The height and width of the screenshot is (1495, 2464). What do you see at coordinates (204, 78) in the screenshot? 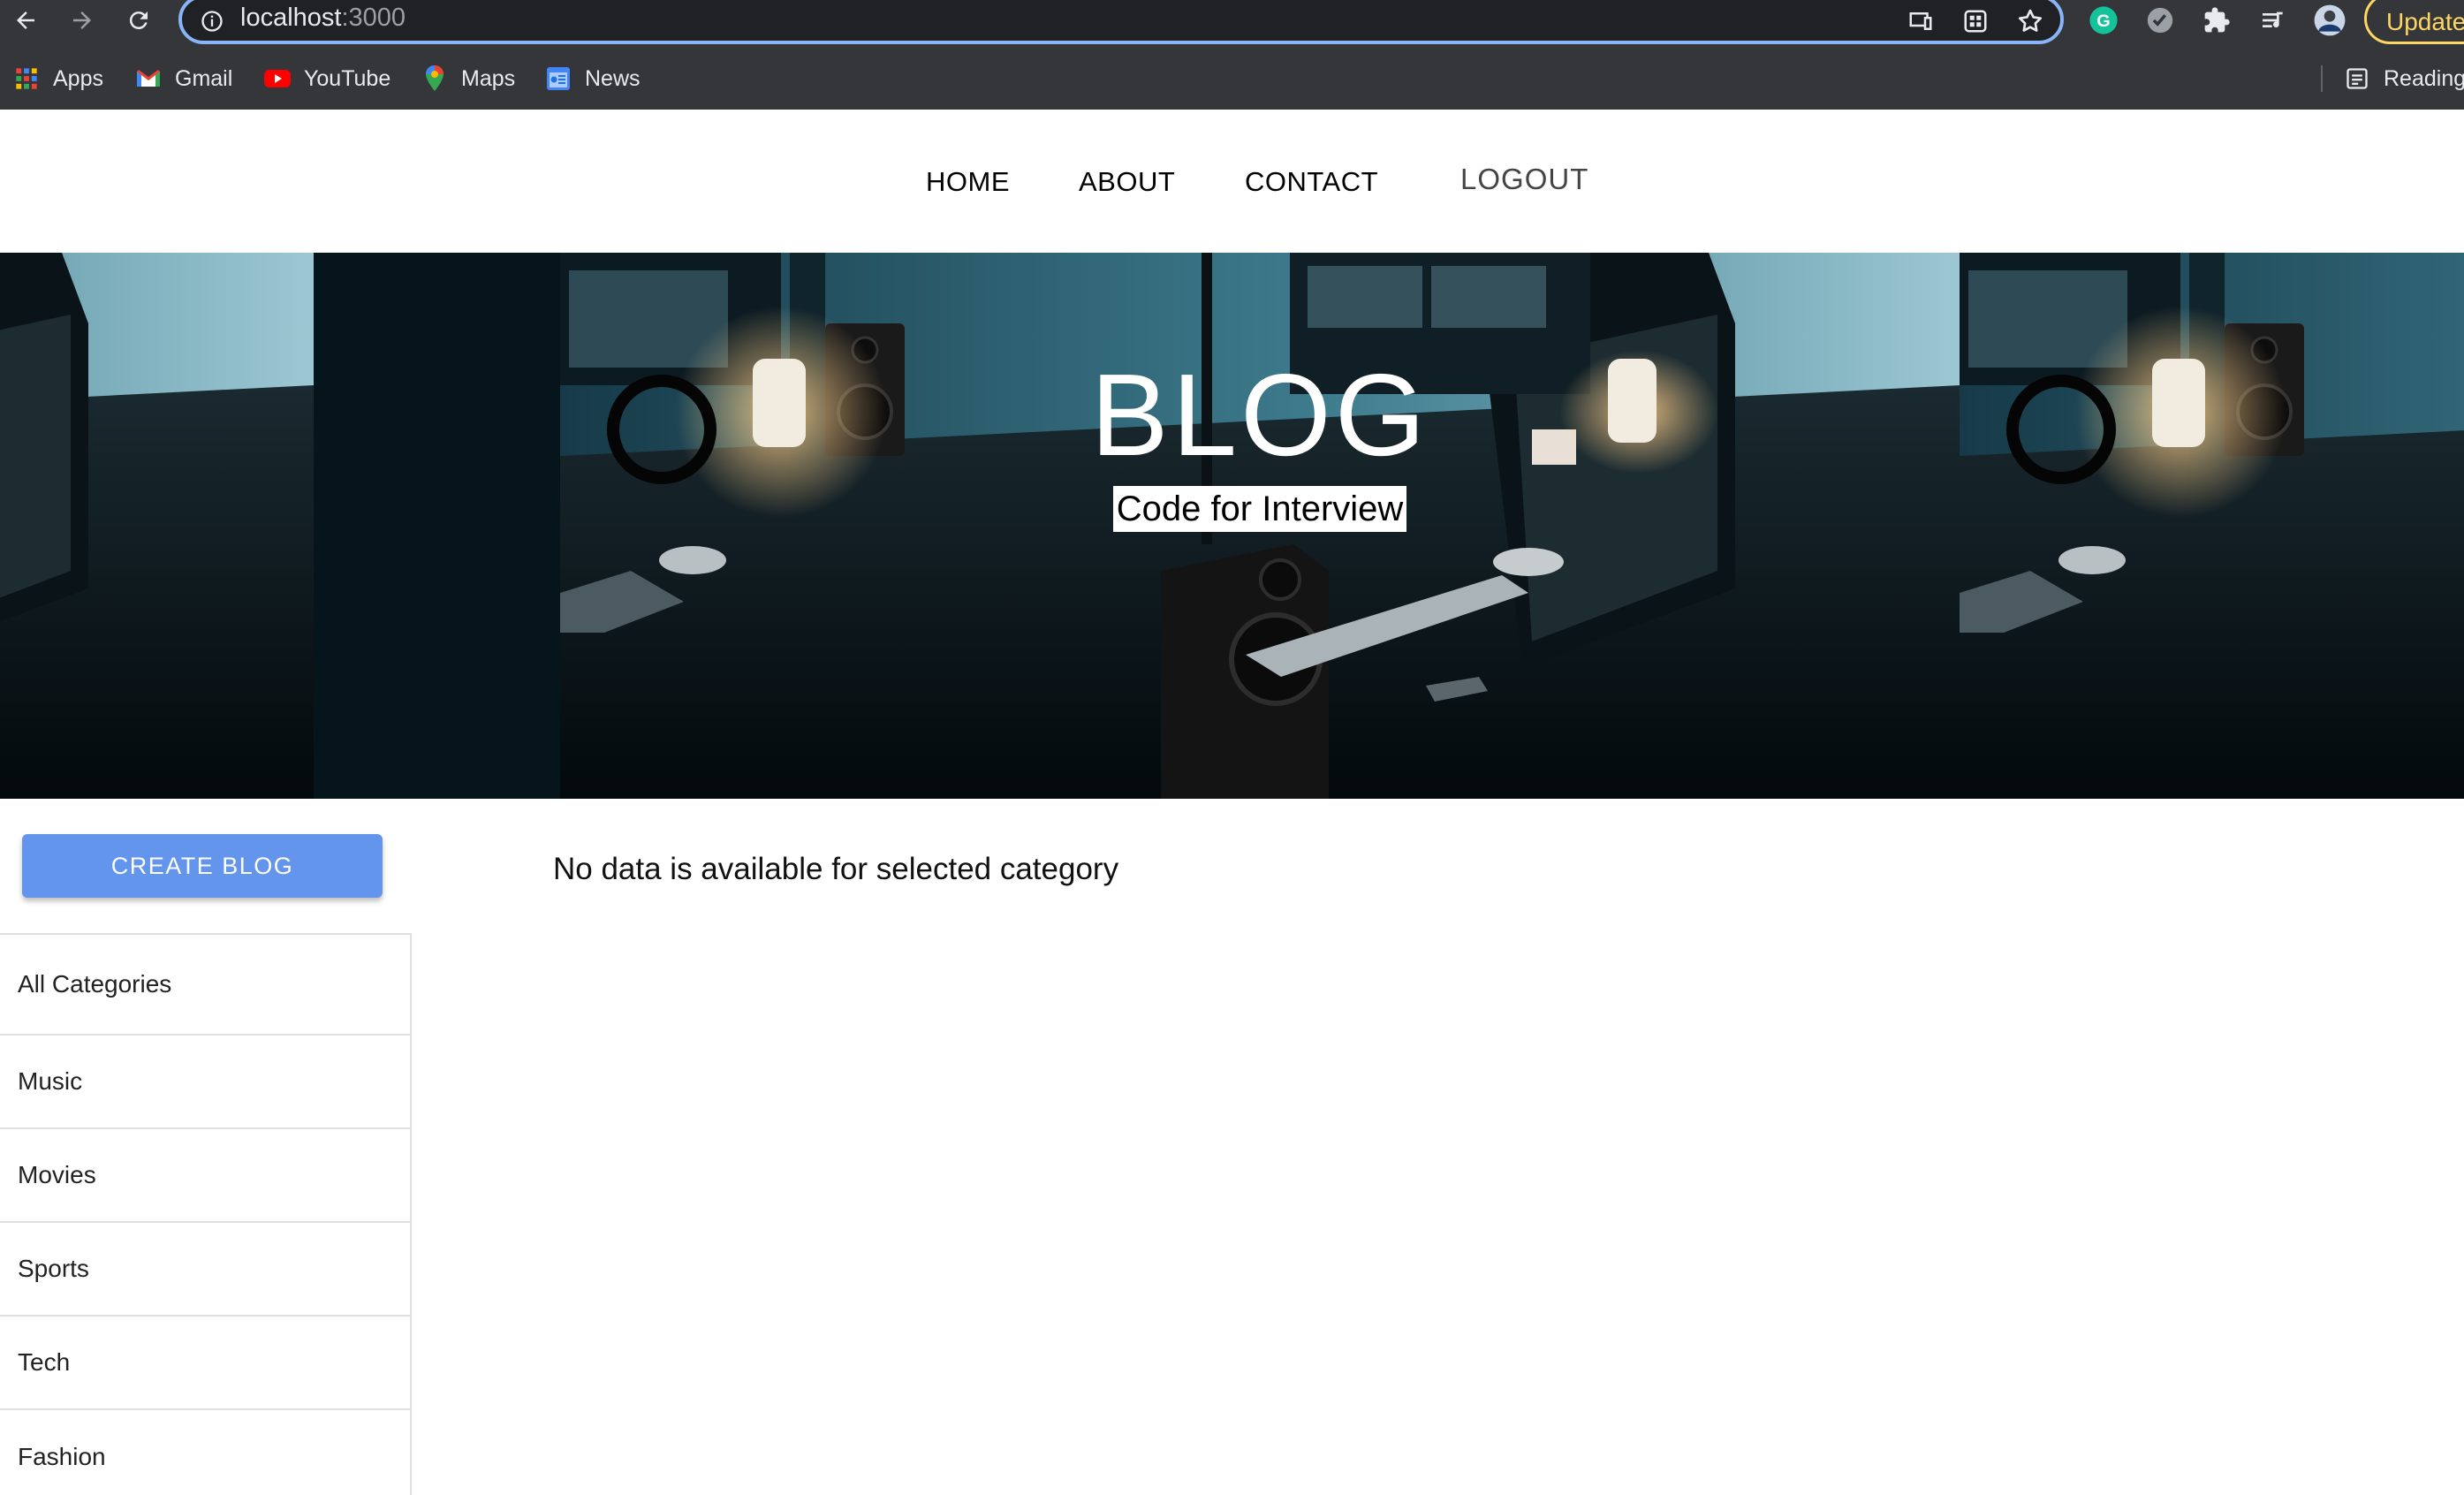
I see `bookmark-label: Gmail` at bounding box center [204, 78].